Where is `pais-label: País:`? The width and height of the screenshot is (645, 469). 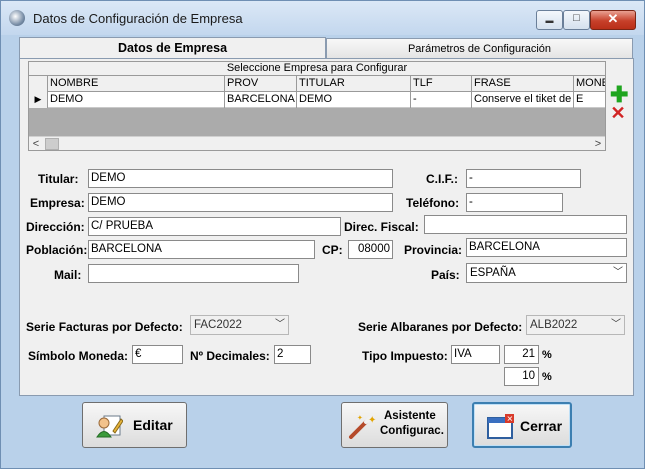 pais-label: País: is located at coordinates (445, 275).